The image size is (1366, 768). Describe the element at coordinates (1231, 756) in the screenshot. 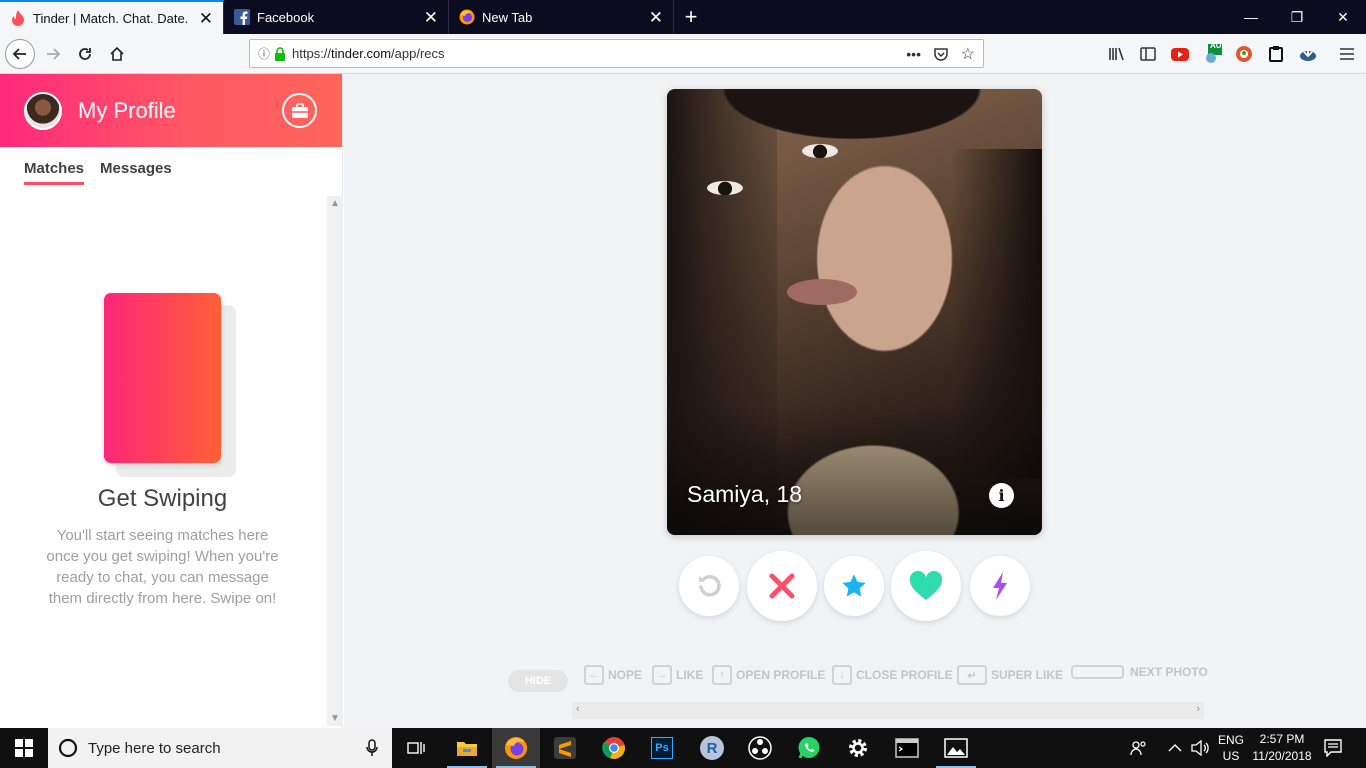

I see `keyboard-layout: US` at that location.